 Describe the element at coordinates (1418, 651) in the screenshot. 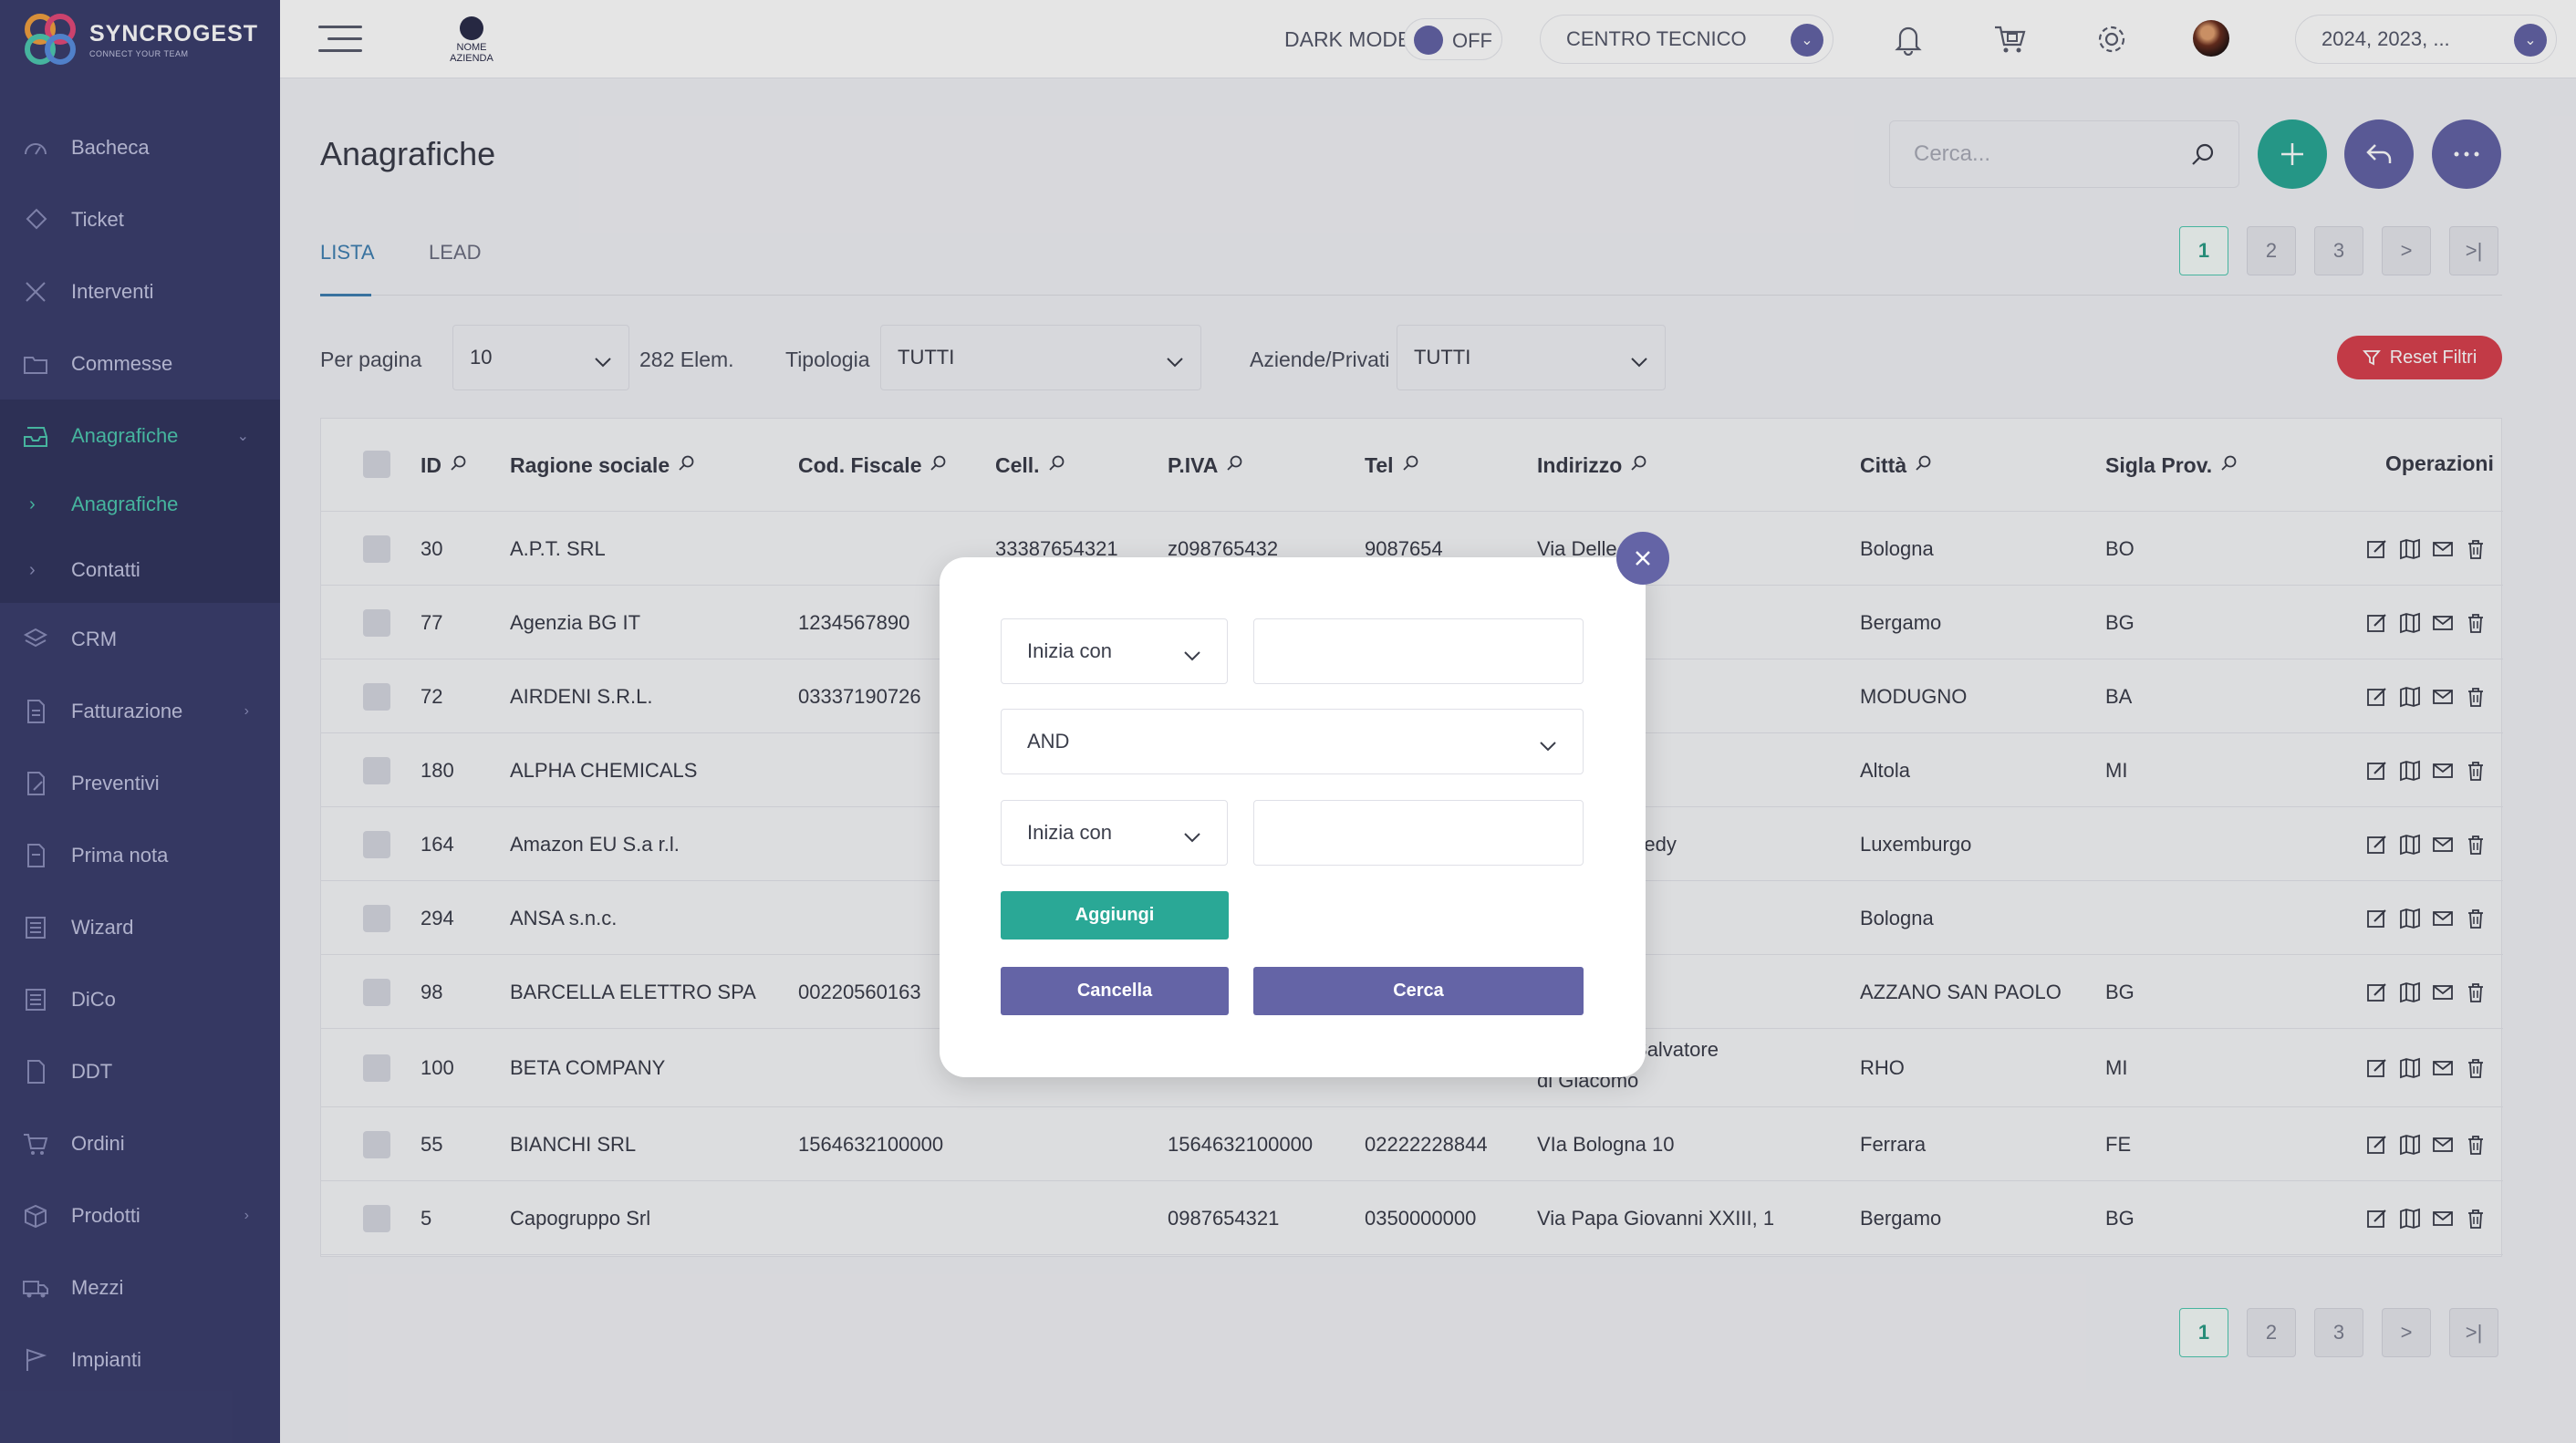

I see `condition-1-input` at that location.